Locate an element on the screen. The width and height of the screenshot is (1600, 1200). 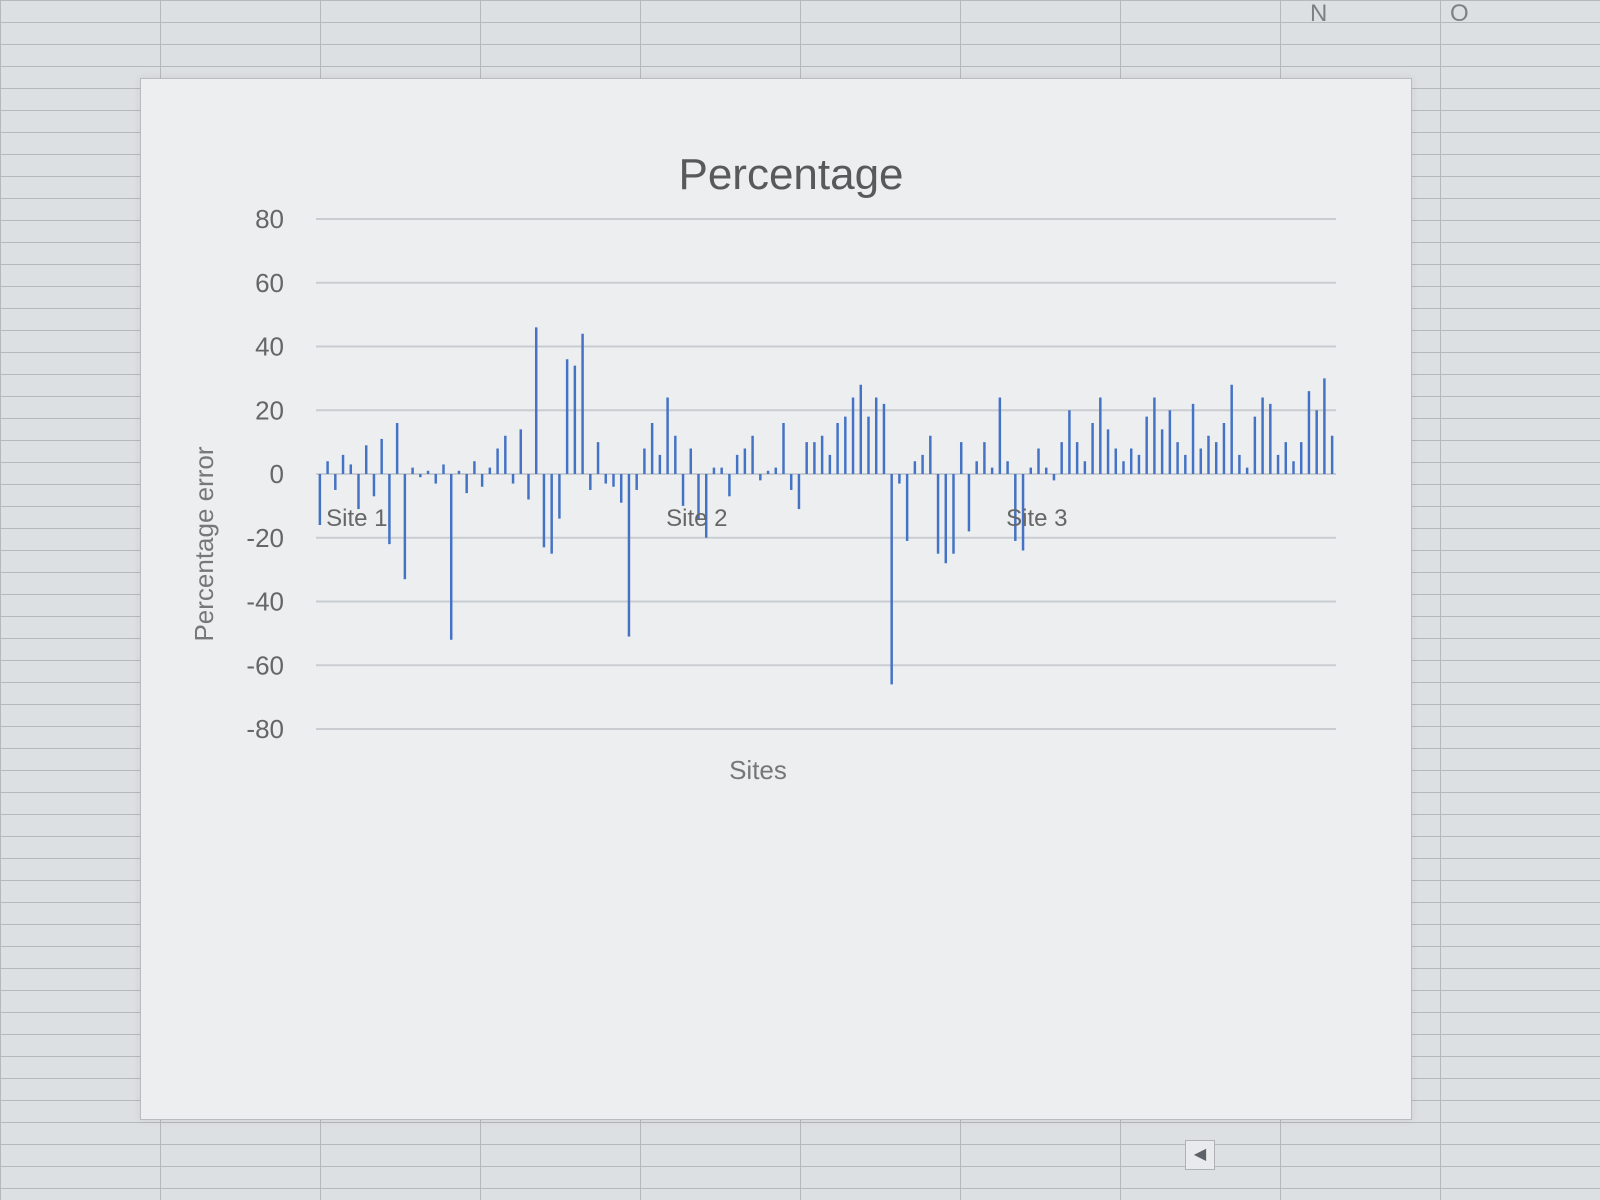
column-header-o: O is located at coordinates (1459, 13).